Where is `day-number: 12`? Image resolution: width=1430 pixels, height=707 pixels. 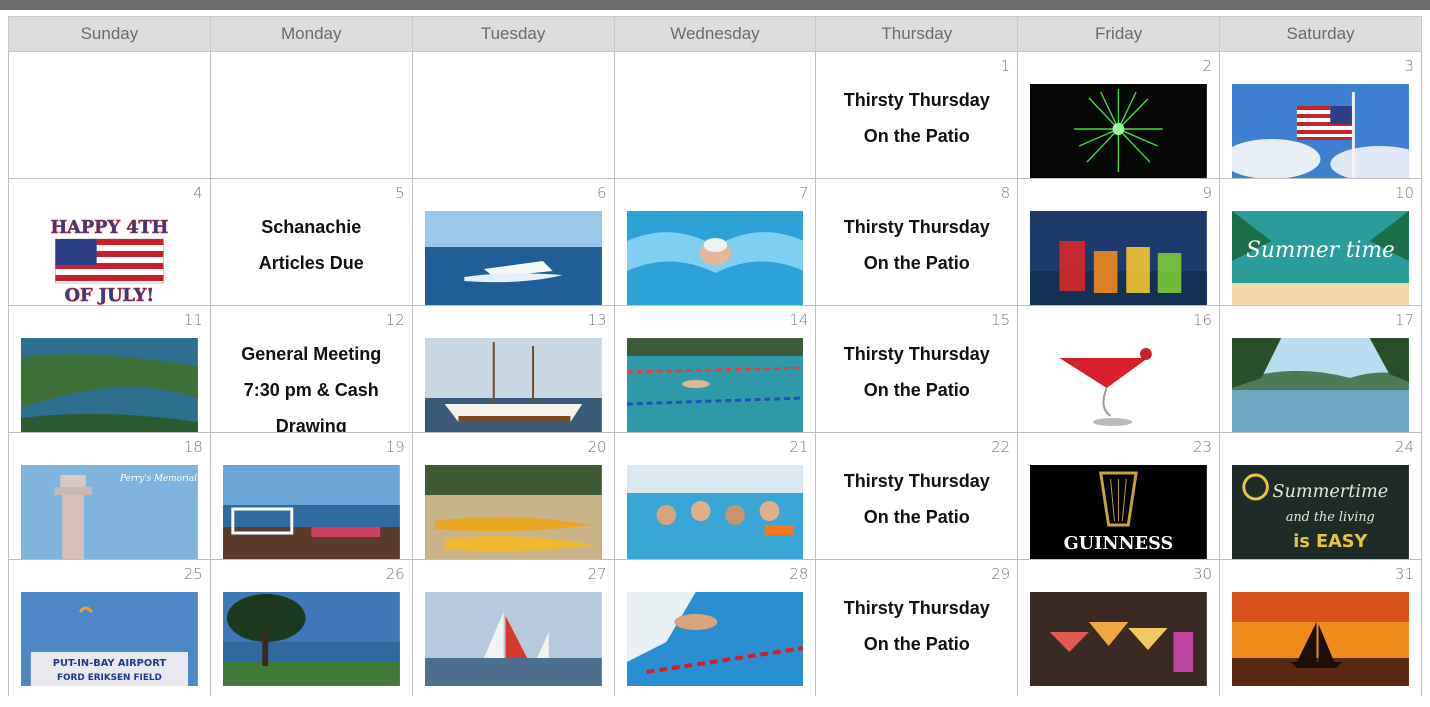
day-number: 12 is located at coordinates (395, 320).